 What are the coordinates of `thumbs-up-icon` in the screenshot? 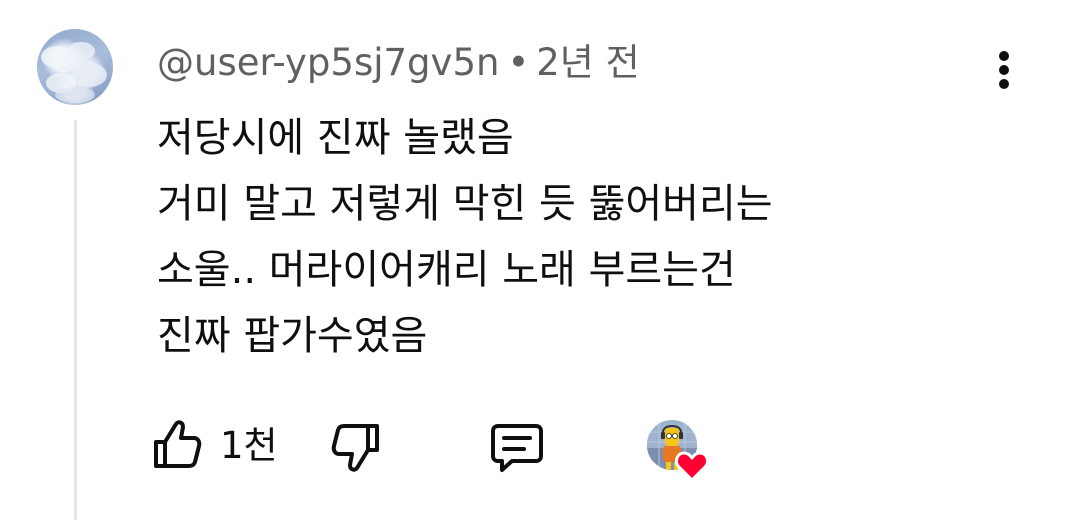 It's located at (178, 444).